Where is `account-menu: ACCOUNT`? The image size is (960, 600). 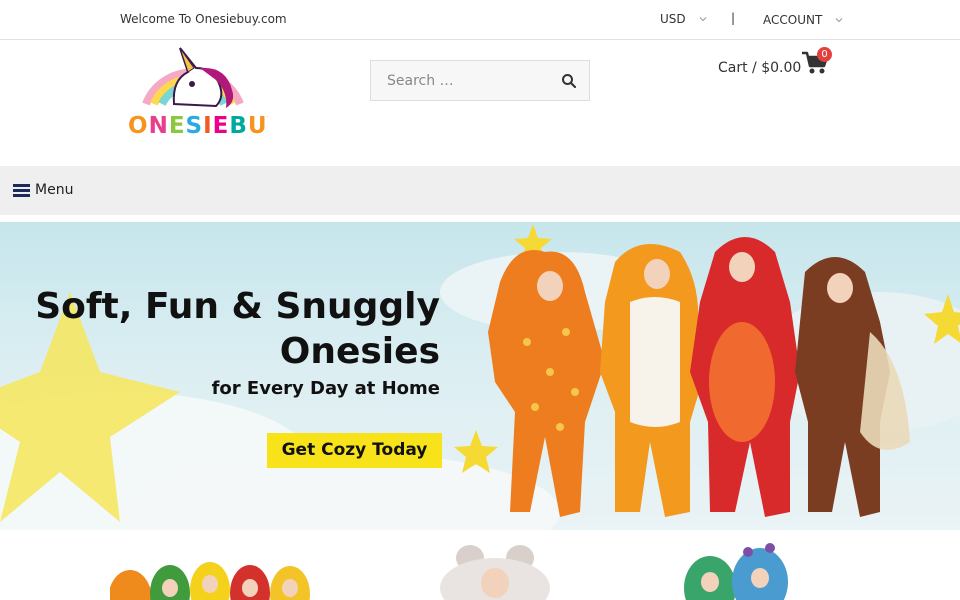
account-menu: ACCOUNT is located at coordinates (803, 20).